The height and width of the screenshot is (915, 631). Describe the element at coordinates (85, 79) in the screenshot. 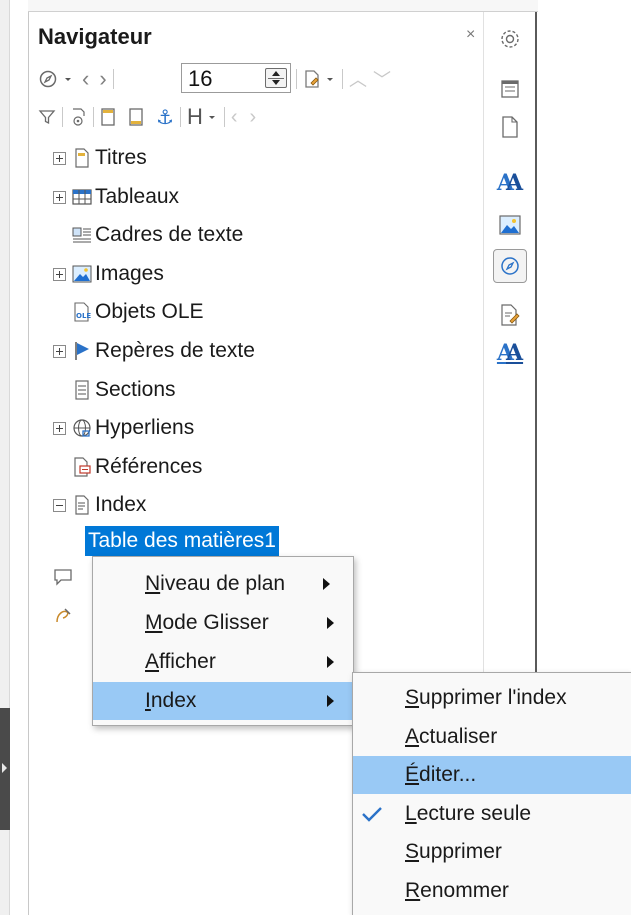

I see `previous-icon: ‹` at that location.